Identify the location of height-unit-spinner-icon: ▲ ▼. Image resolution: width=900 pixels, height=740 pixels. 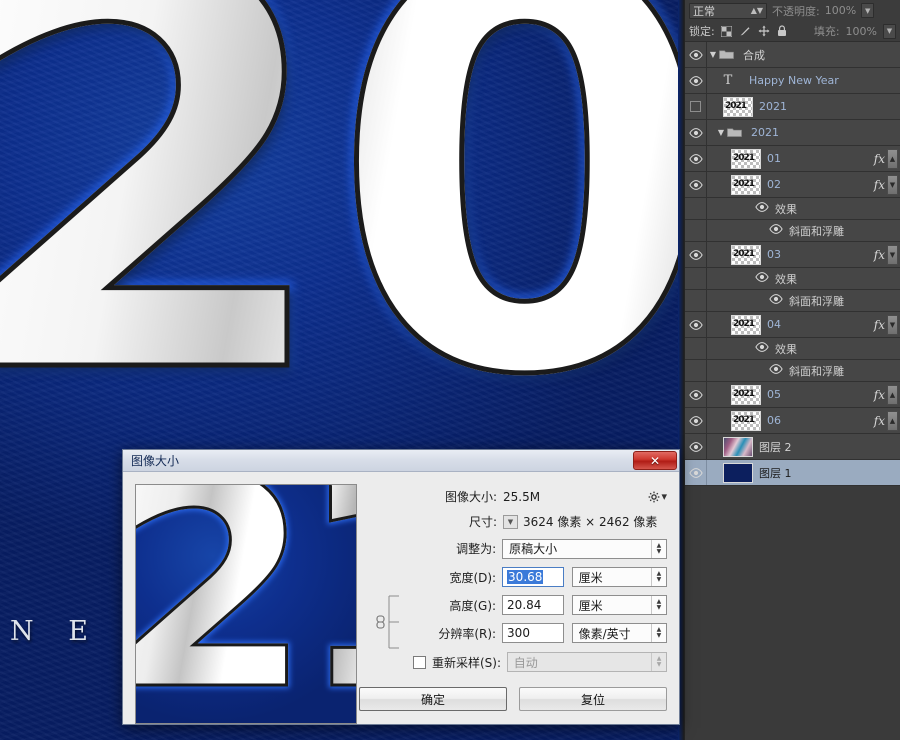
(658, 605).